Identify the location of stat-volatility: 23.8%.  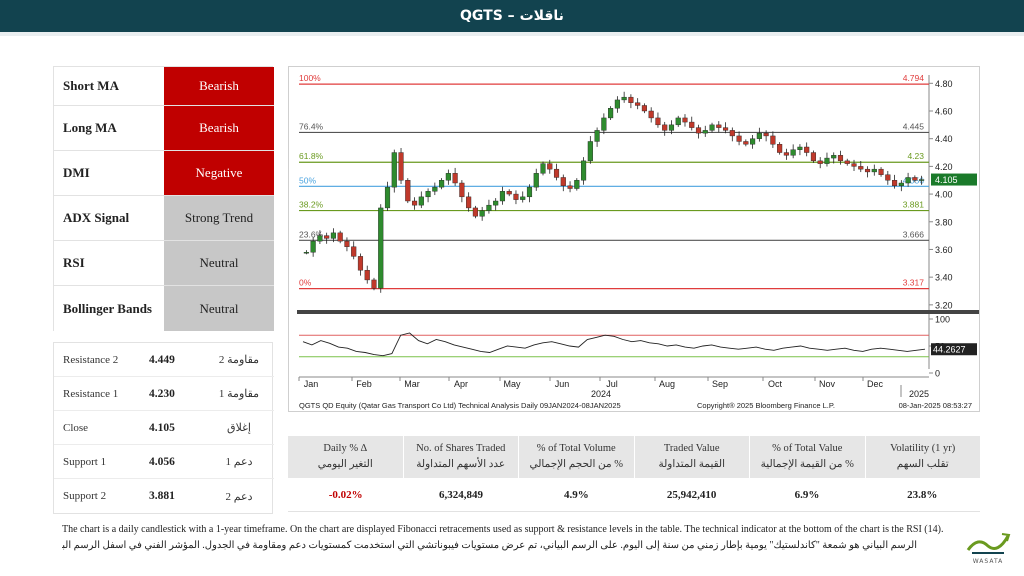
(922, 494).